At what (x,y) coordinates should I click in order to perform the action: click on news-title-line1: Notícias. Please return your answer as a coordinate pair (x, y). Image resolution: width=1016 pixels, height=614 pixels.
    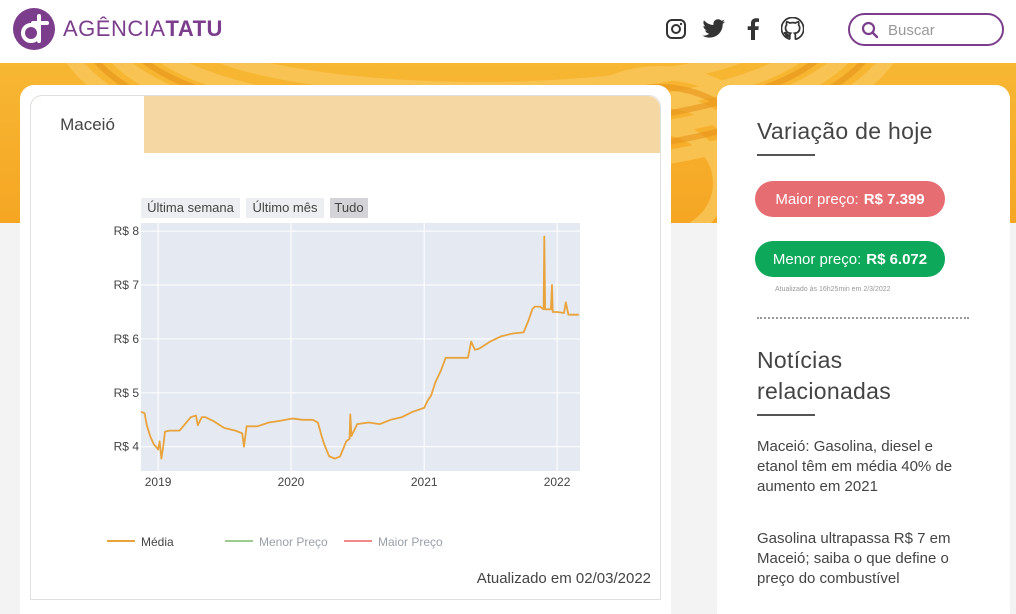
    Looking at the image, I should click on (800, 360).